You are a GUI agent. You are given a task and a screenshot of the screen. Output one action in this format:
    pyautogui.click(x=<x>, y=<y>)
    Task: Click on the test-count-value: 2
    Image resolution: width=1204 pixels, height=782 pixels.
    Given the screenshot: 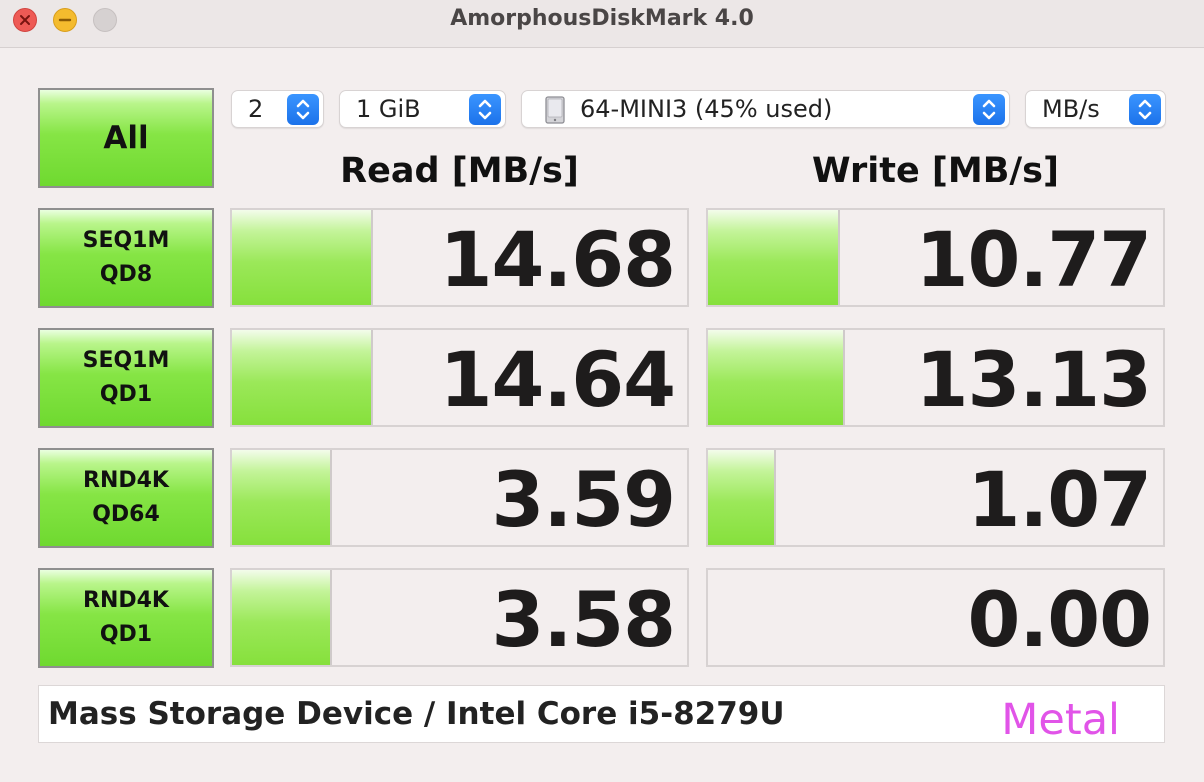 What is the action you would take?
    pyautogui.click(x=256, y=109)
    